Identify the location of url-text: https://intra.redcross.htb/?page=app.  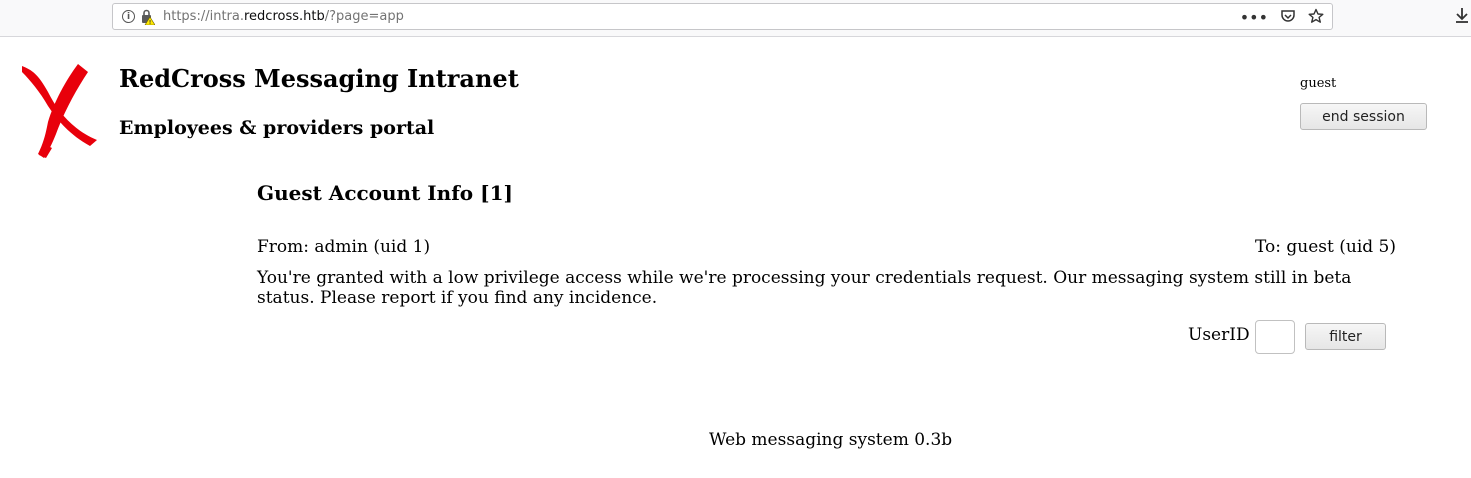
(283, 16).